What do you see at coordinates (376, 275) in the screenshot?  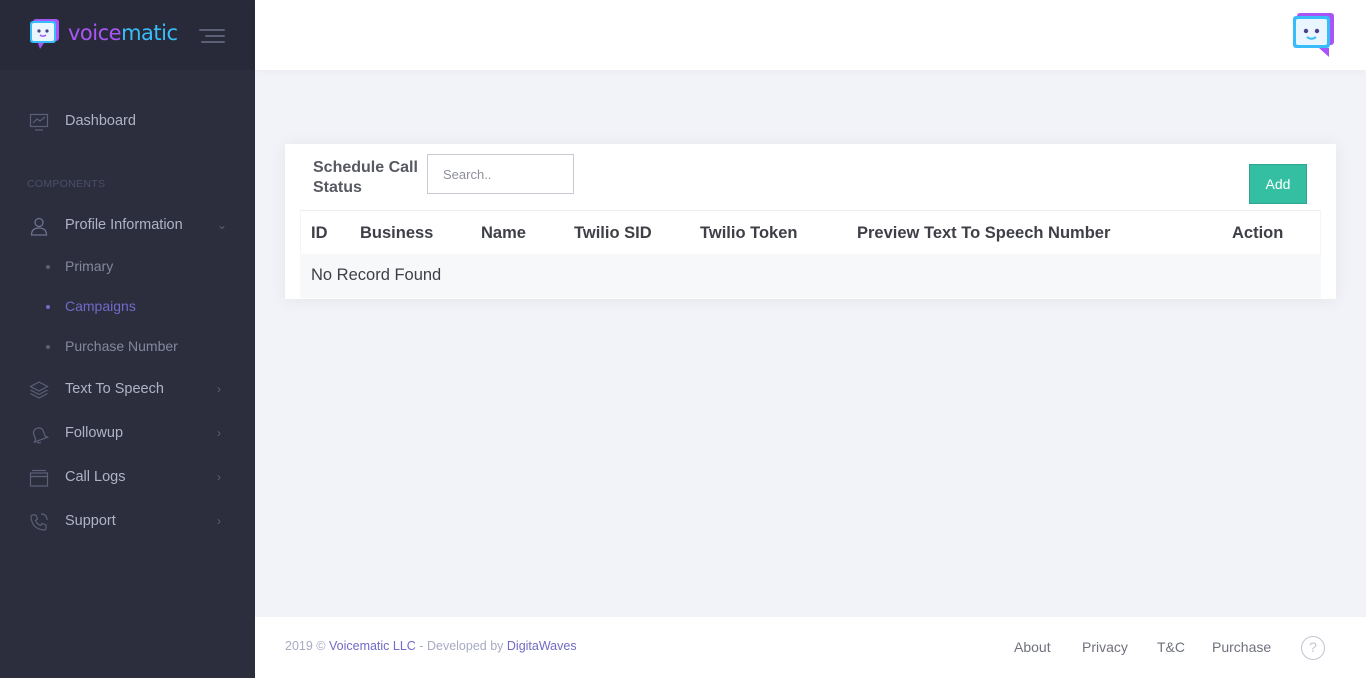 I see `empty-state-text: No Record Found` at bounding box center [376, 275].